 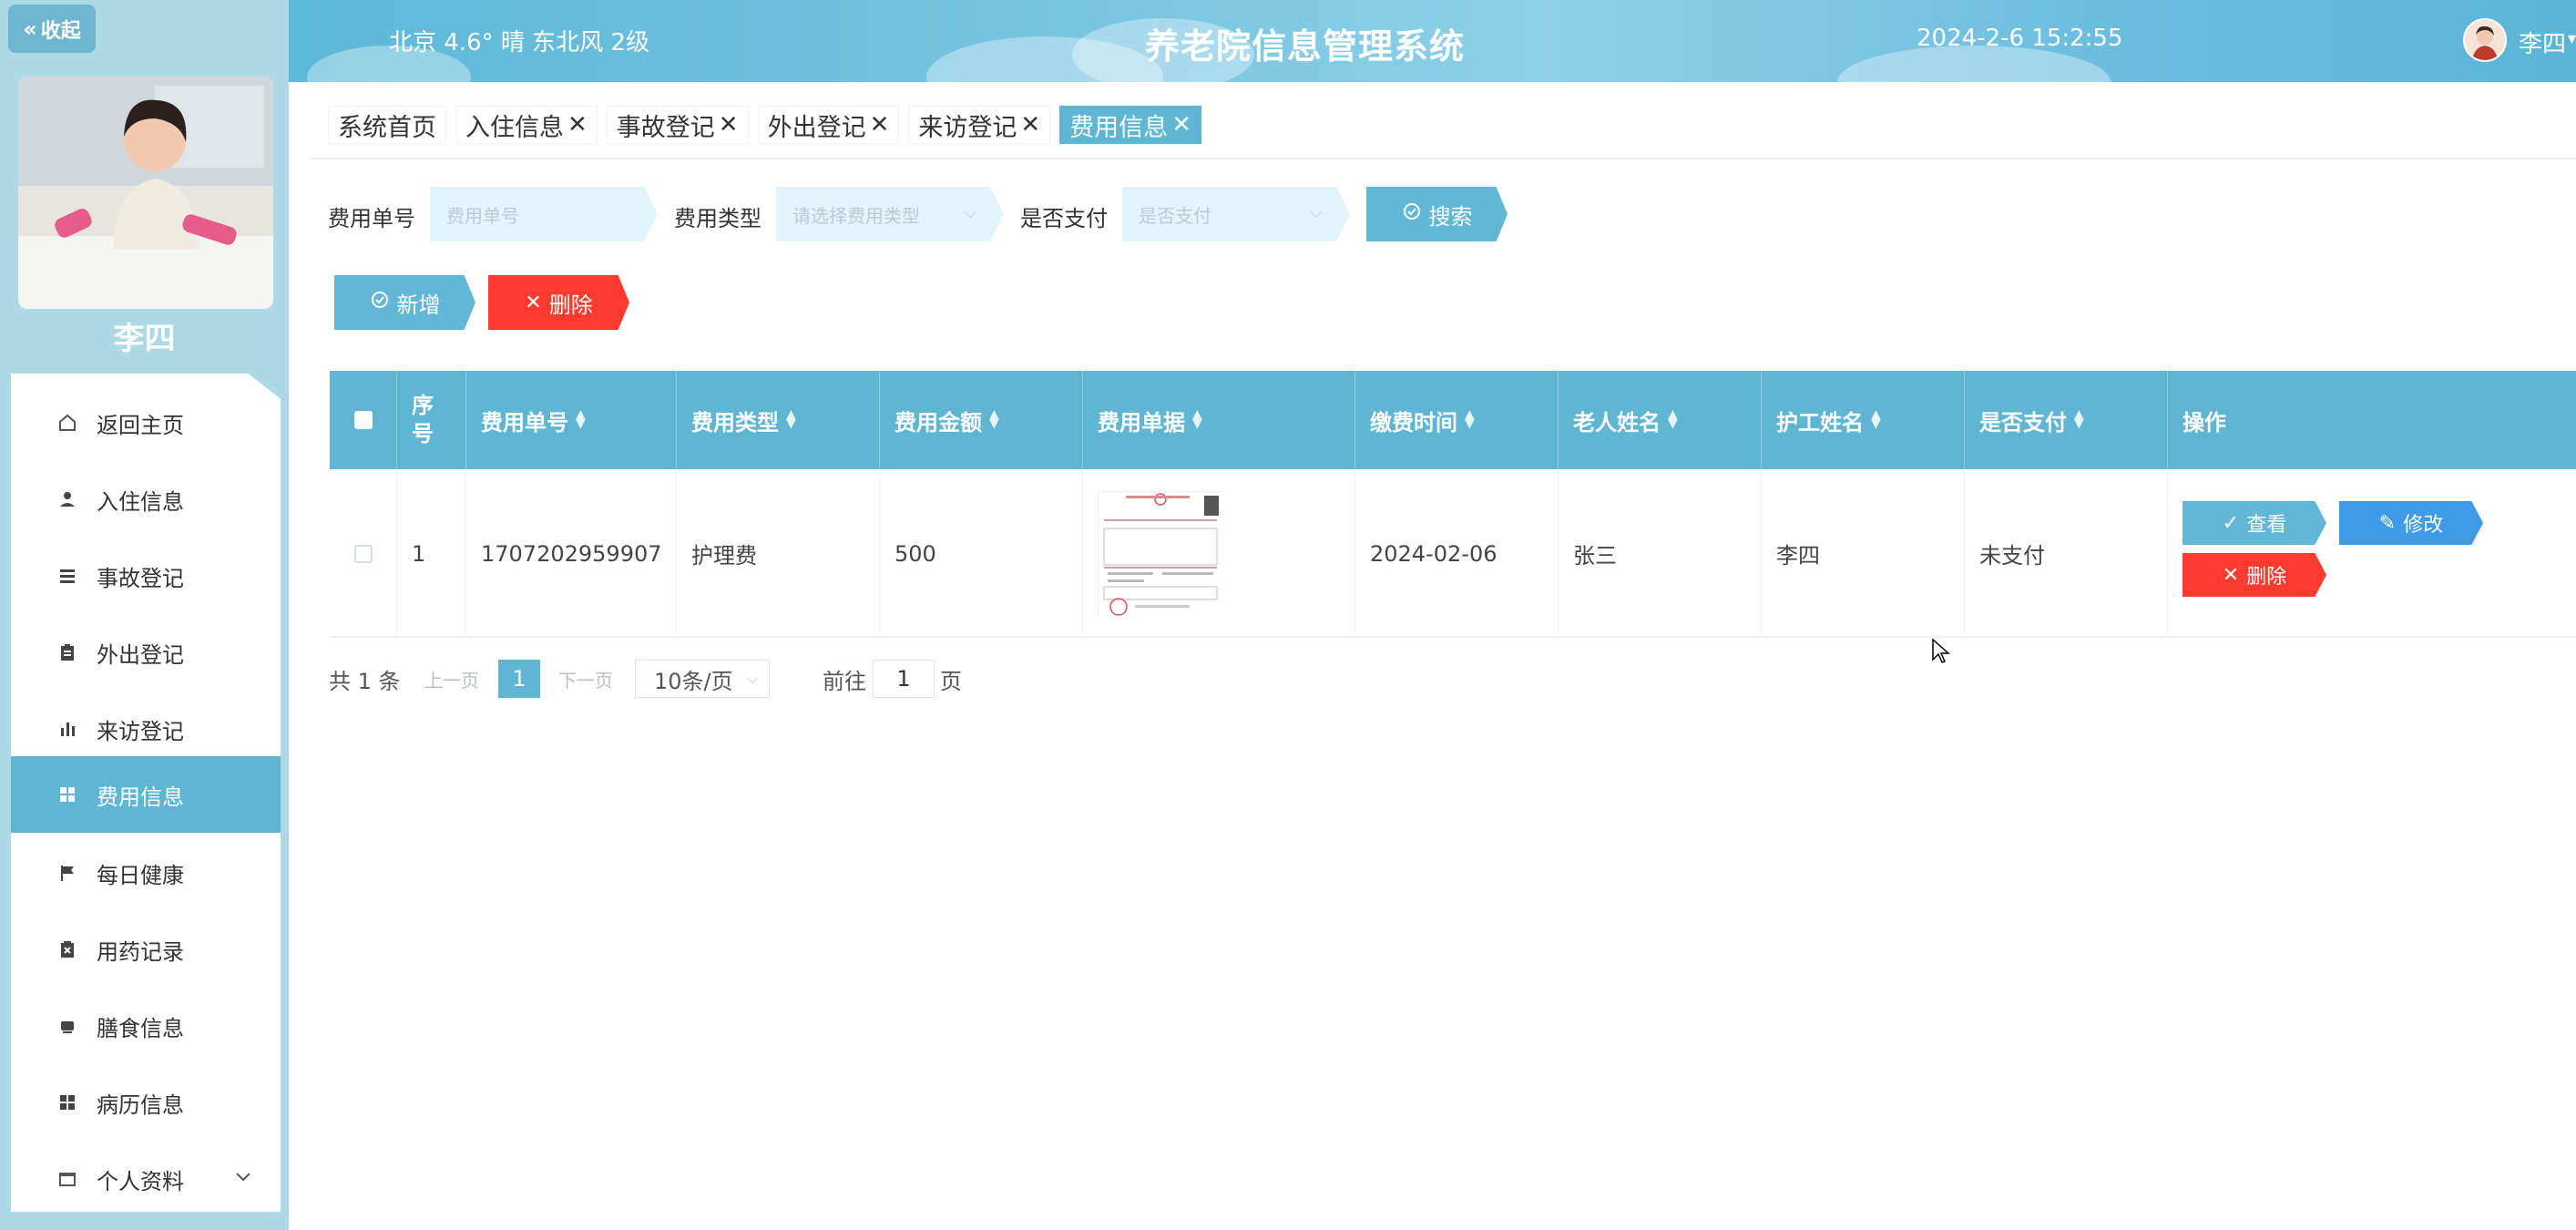 What do you see at coordinates (405, 303) in the screenshot?
I see `add-button: 新增` at bounding box center [405, 303].